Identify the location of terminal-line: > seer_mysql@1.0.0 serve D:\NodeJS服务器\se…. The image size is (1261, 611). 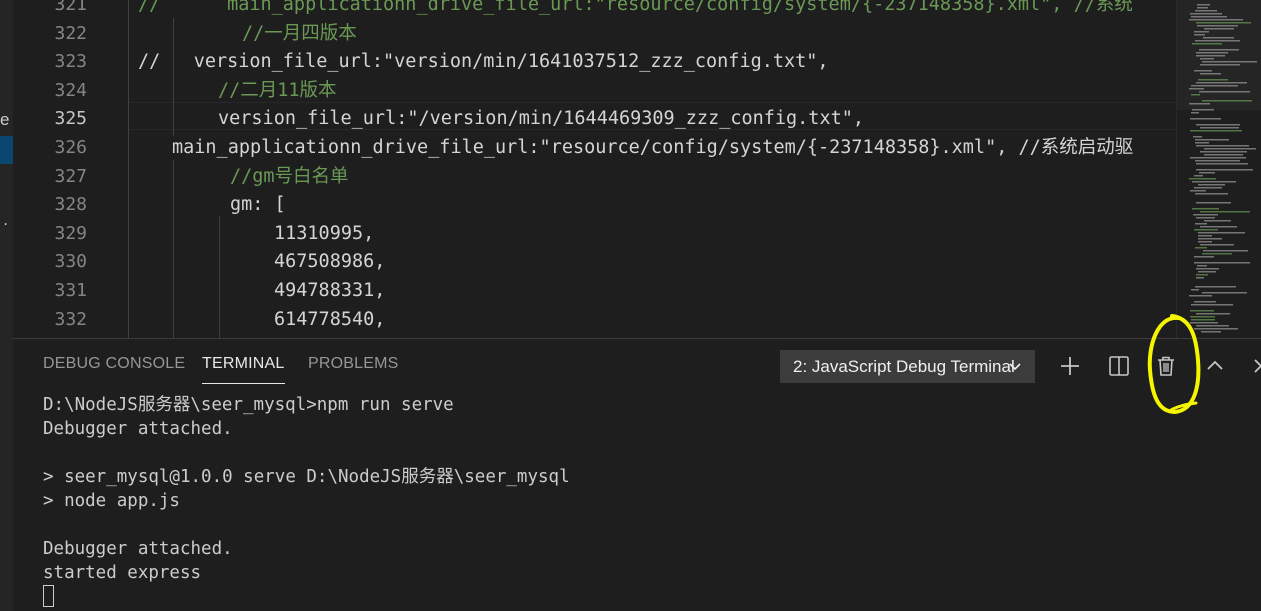
(306, 477).